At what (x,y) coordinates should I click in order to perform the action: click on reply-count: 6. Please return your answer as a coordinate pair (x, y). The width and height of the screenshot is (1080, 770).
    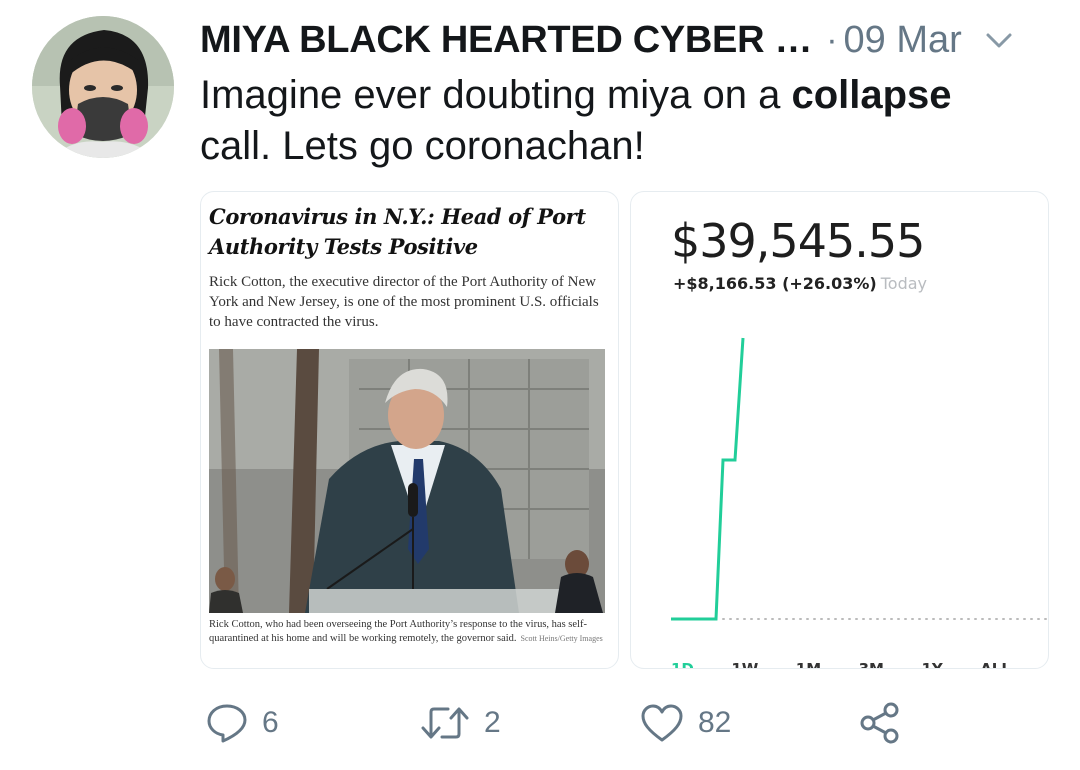
    Looking at the image, I should click on (270, 722).